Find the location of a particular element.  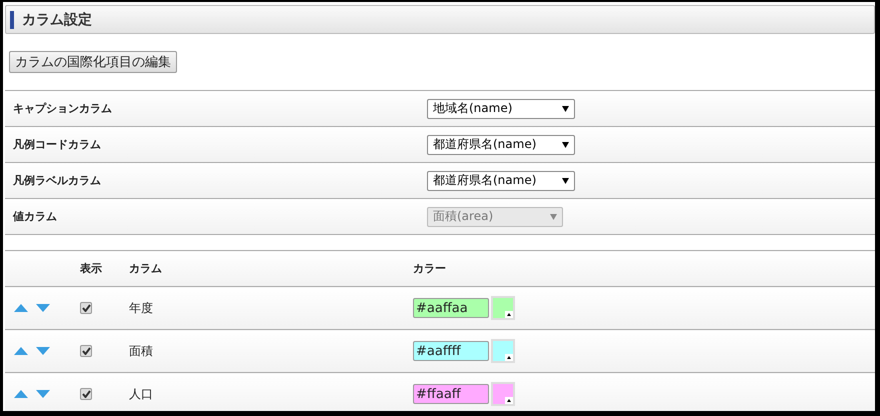

column-name: 年度 is located at coordinates (141, 307).